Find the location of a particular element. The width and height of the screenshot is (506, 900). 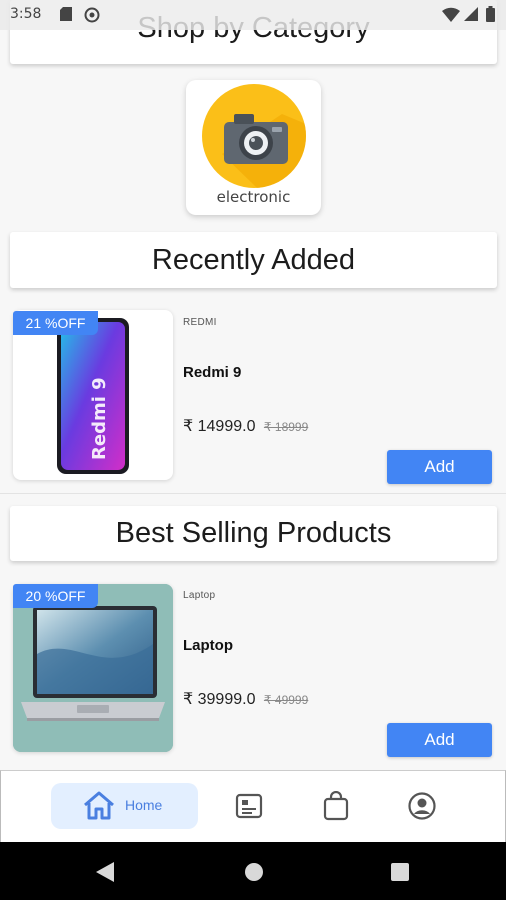

nav-home-label: Home is located at coordinates (144, 805).